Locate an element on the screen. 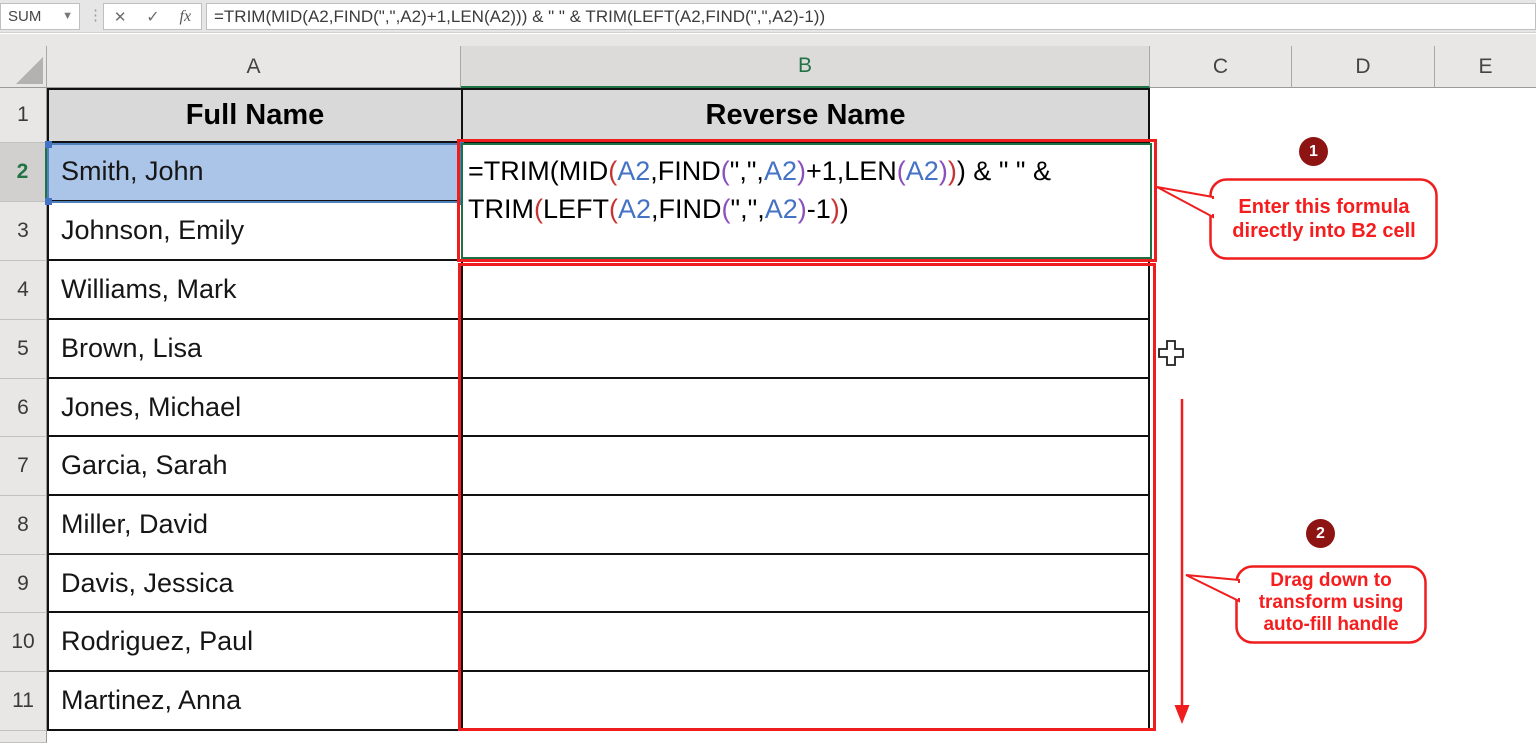 Image resolution: width=1536 pixels, height=743 pixels. cell-a4: Williams, Mark is located at coordinates (254, 290).